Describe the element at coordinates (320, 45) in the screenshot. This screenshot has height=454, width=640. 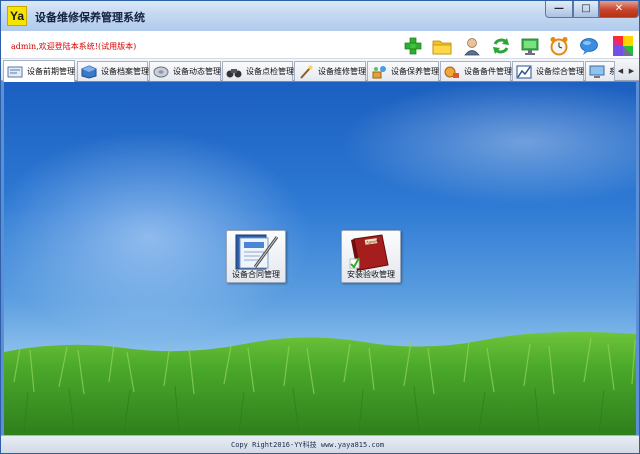
I see `header-bar: admin,欢迎登陆本系统!(试用版本)` at that location.